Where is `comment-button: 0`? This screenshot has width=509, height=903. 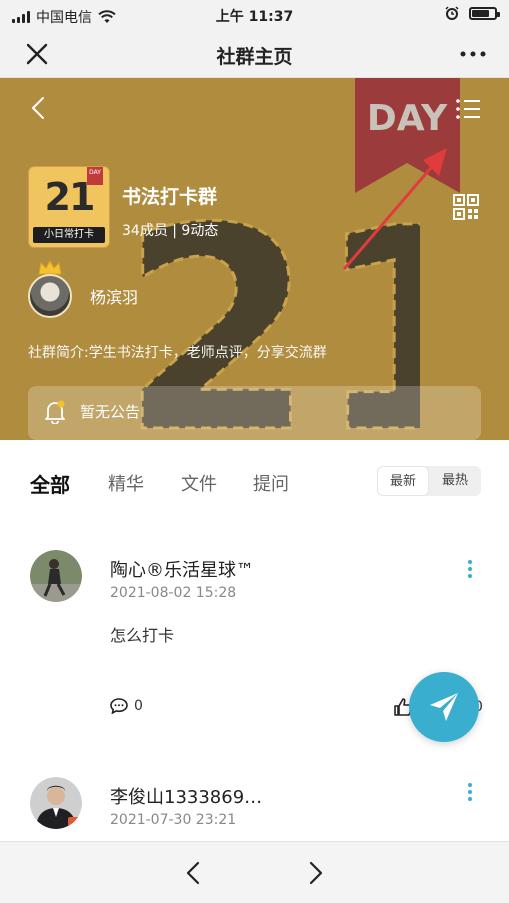 comment-button: 0 is located at coordinates (126, 706).